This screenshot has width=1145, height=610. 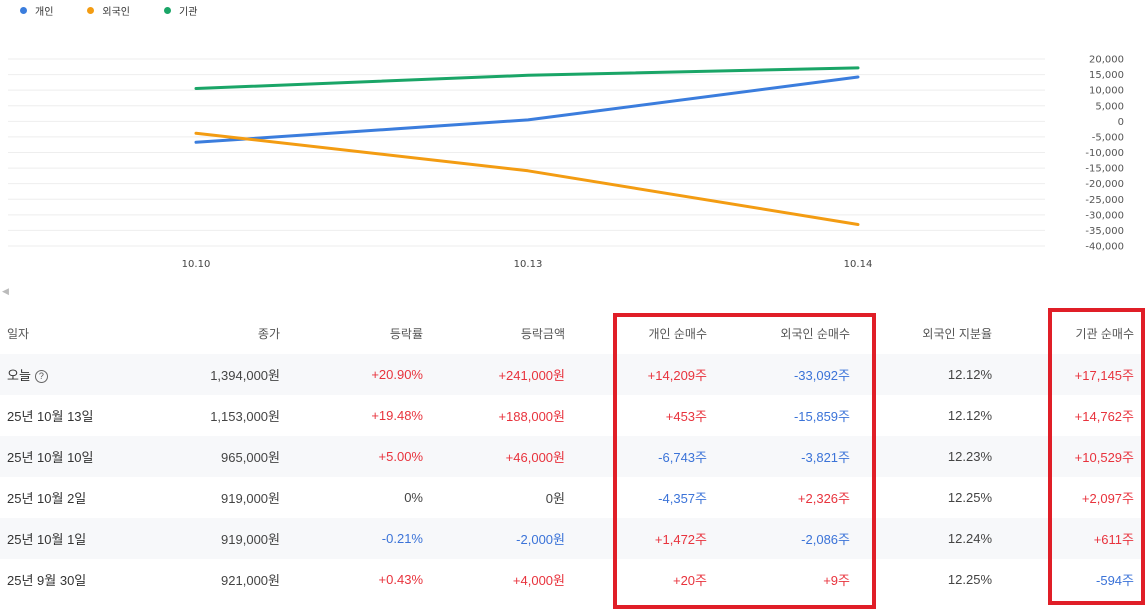 I want to click on cell-date-text: 25년 10월 1일, so click(x=47, y=539).